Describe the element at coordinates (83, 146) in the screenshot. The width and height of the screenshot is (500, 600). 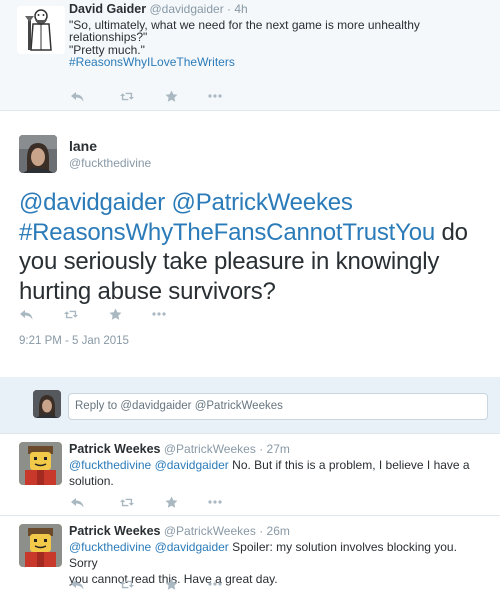
I see `author-name: lane` at that location.